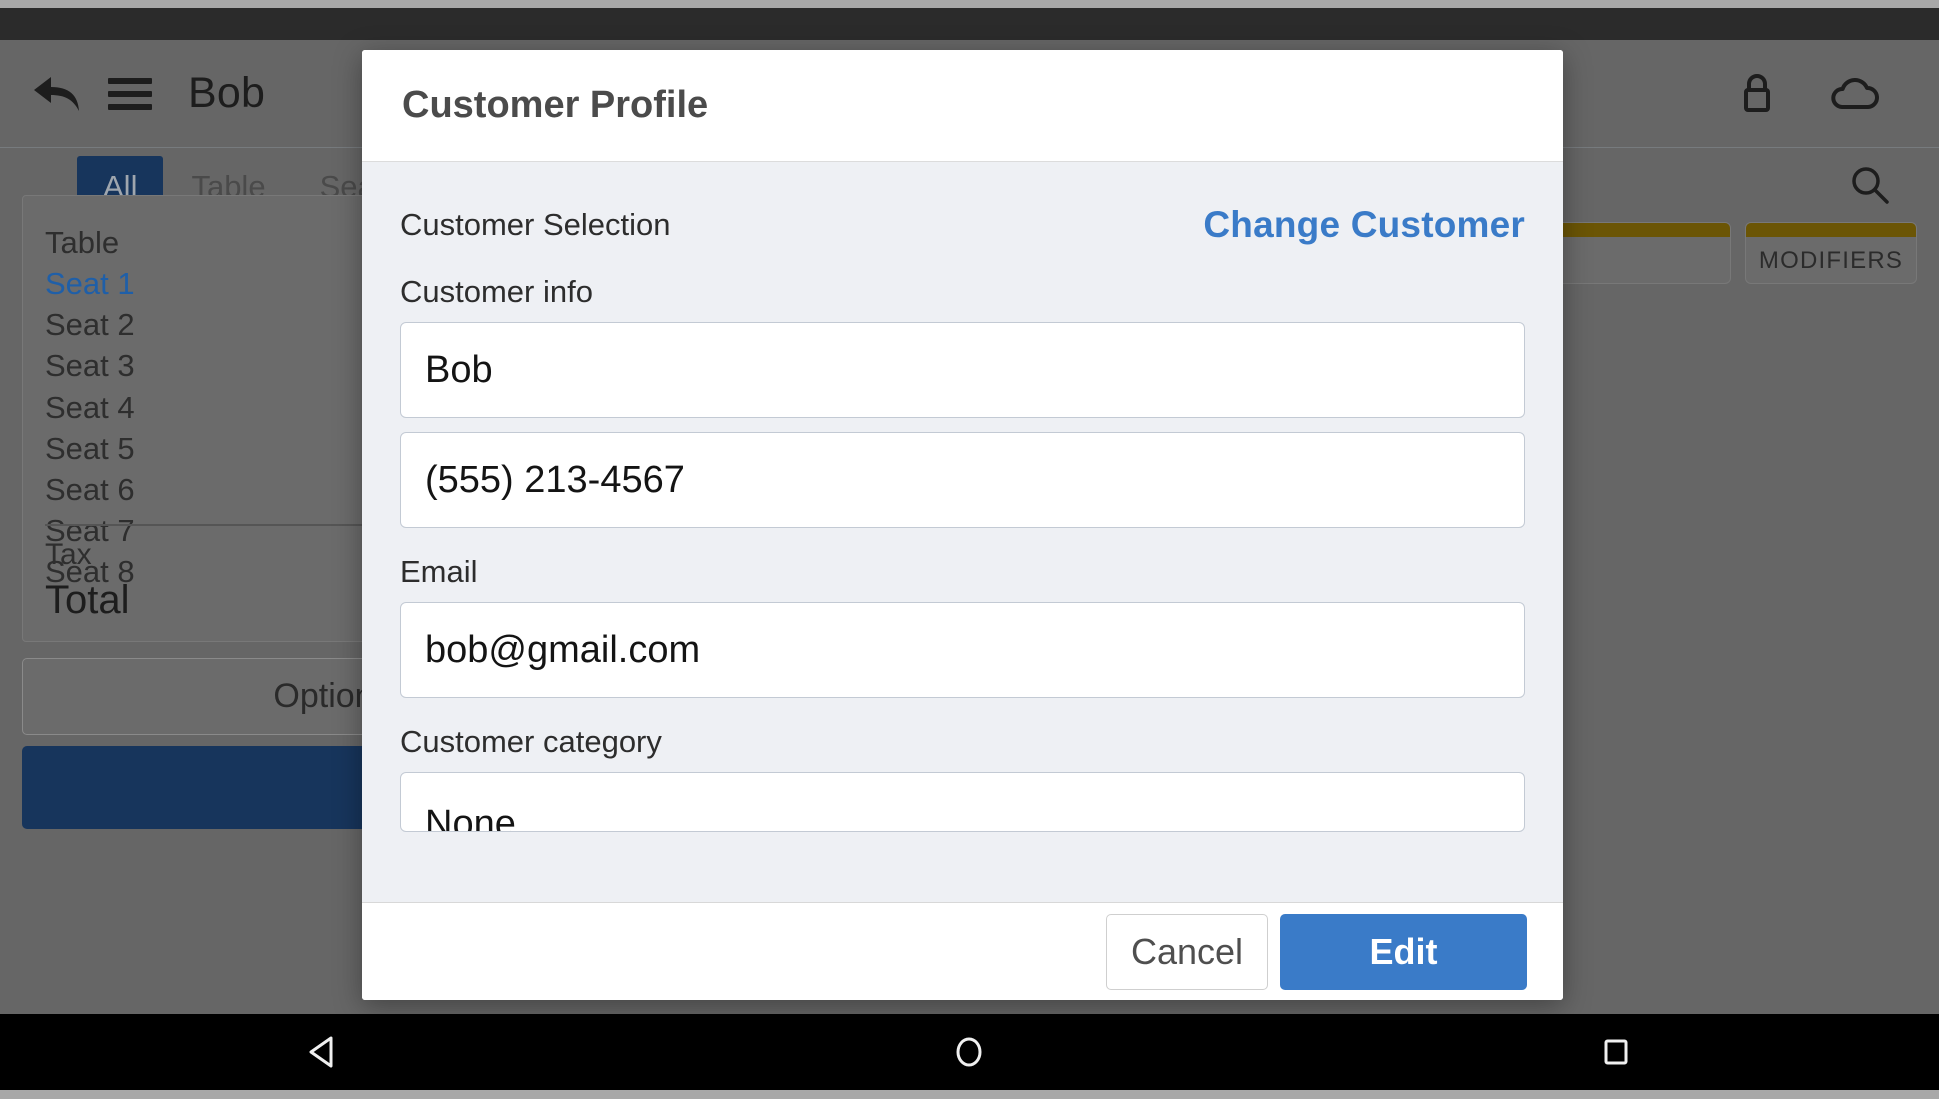 The height and width of the screenshot is (1099, 1939). I want to click on cloud-icon, so click(1855, 94).